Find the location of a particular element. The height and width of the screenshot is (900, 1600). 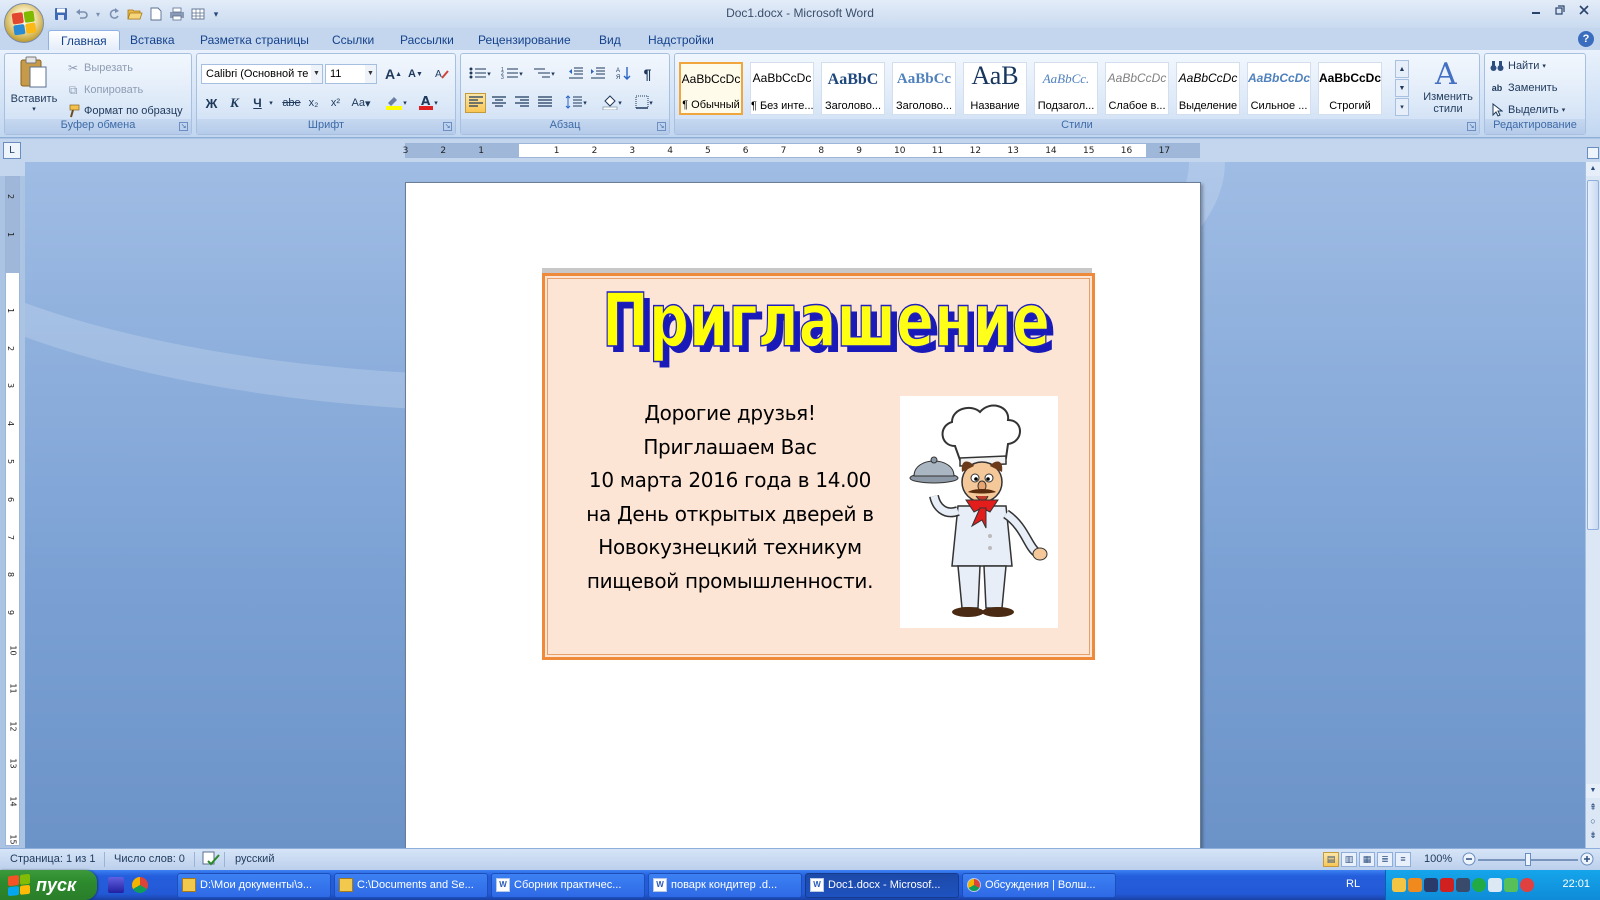

quicklaunch-app-icon is located at coordinates (116, 885).